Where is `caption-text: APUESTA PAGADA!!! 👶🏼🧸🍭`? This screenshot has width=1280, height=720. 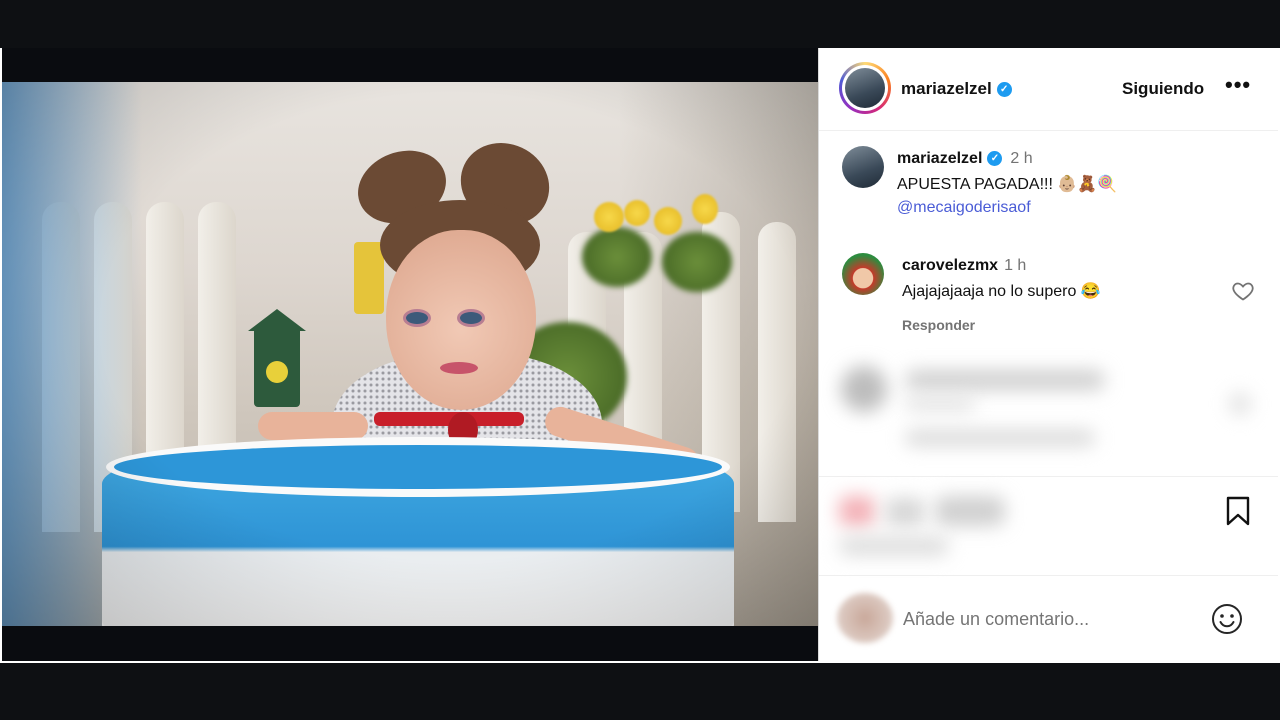 caption-text: APUESTA PAGADA!!! 👶🏼🧸🍭 is located at coordinates (1007, 184).